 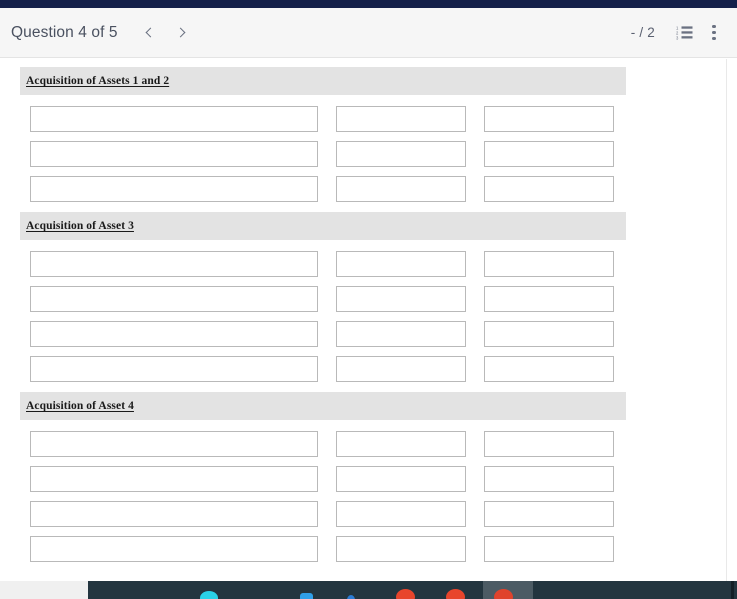 I want to click on previous-question-button, so click(x=150, y=33).